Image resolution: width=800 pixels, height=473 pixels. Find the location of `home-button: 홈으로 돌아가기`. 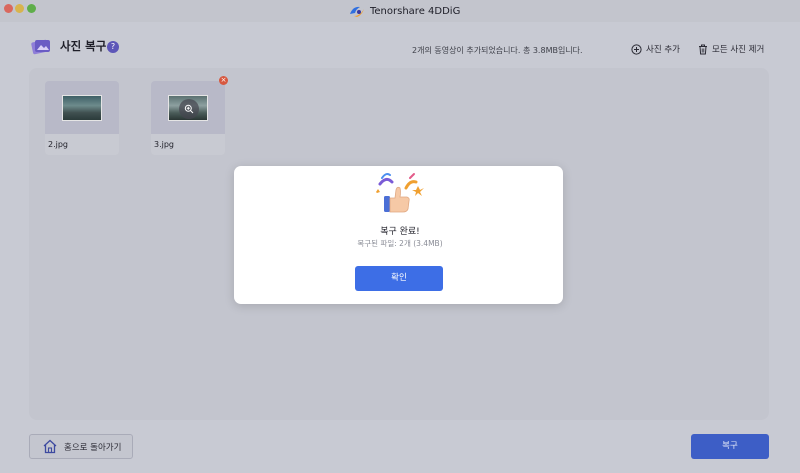

home-button: 홈으로 돌아가기 is located at coordinates (81, 446).